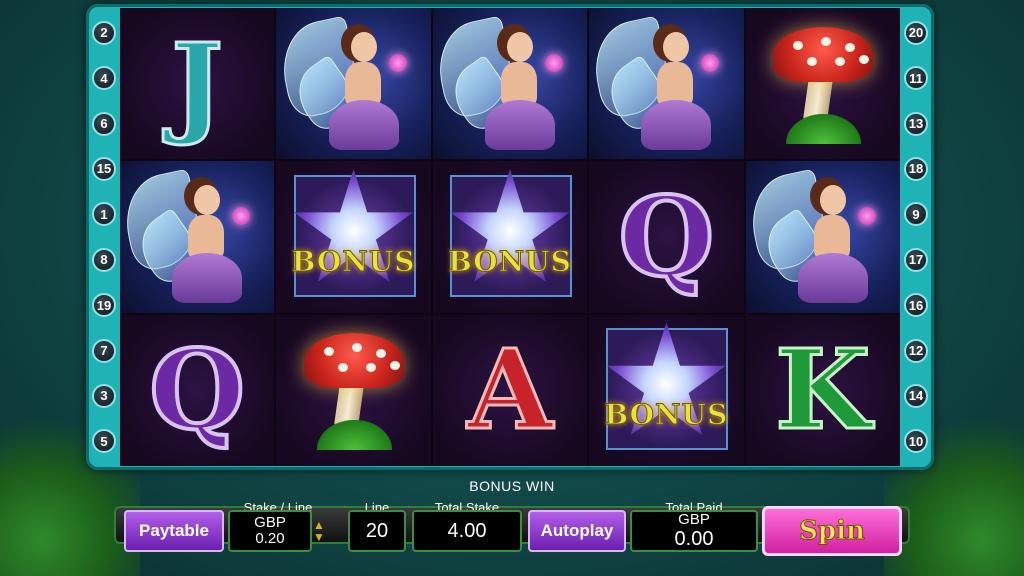  I want to click on payline-marker-left-5: 5, so click(104, 441).